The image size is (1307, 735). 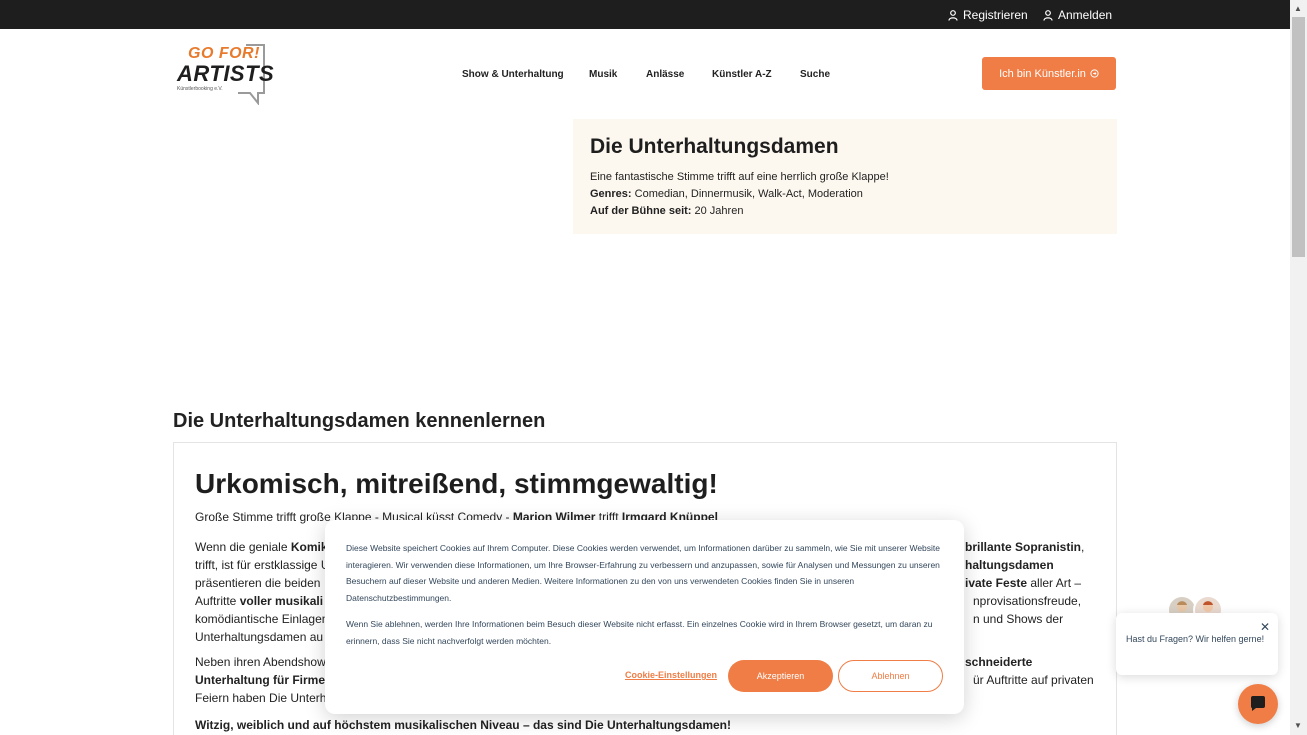 What do you see at coordinates (603, 74) in the screenshot?
I see `nav-item-musik: Musik` at bounding box center [603, 74].